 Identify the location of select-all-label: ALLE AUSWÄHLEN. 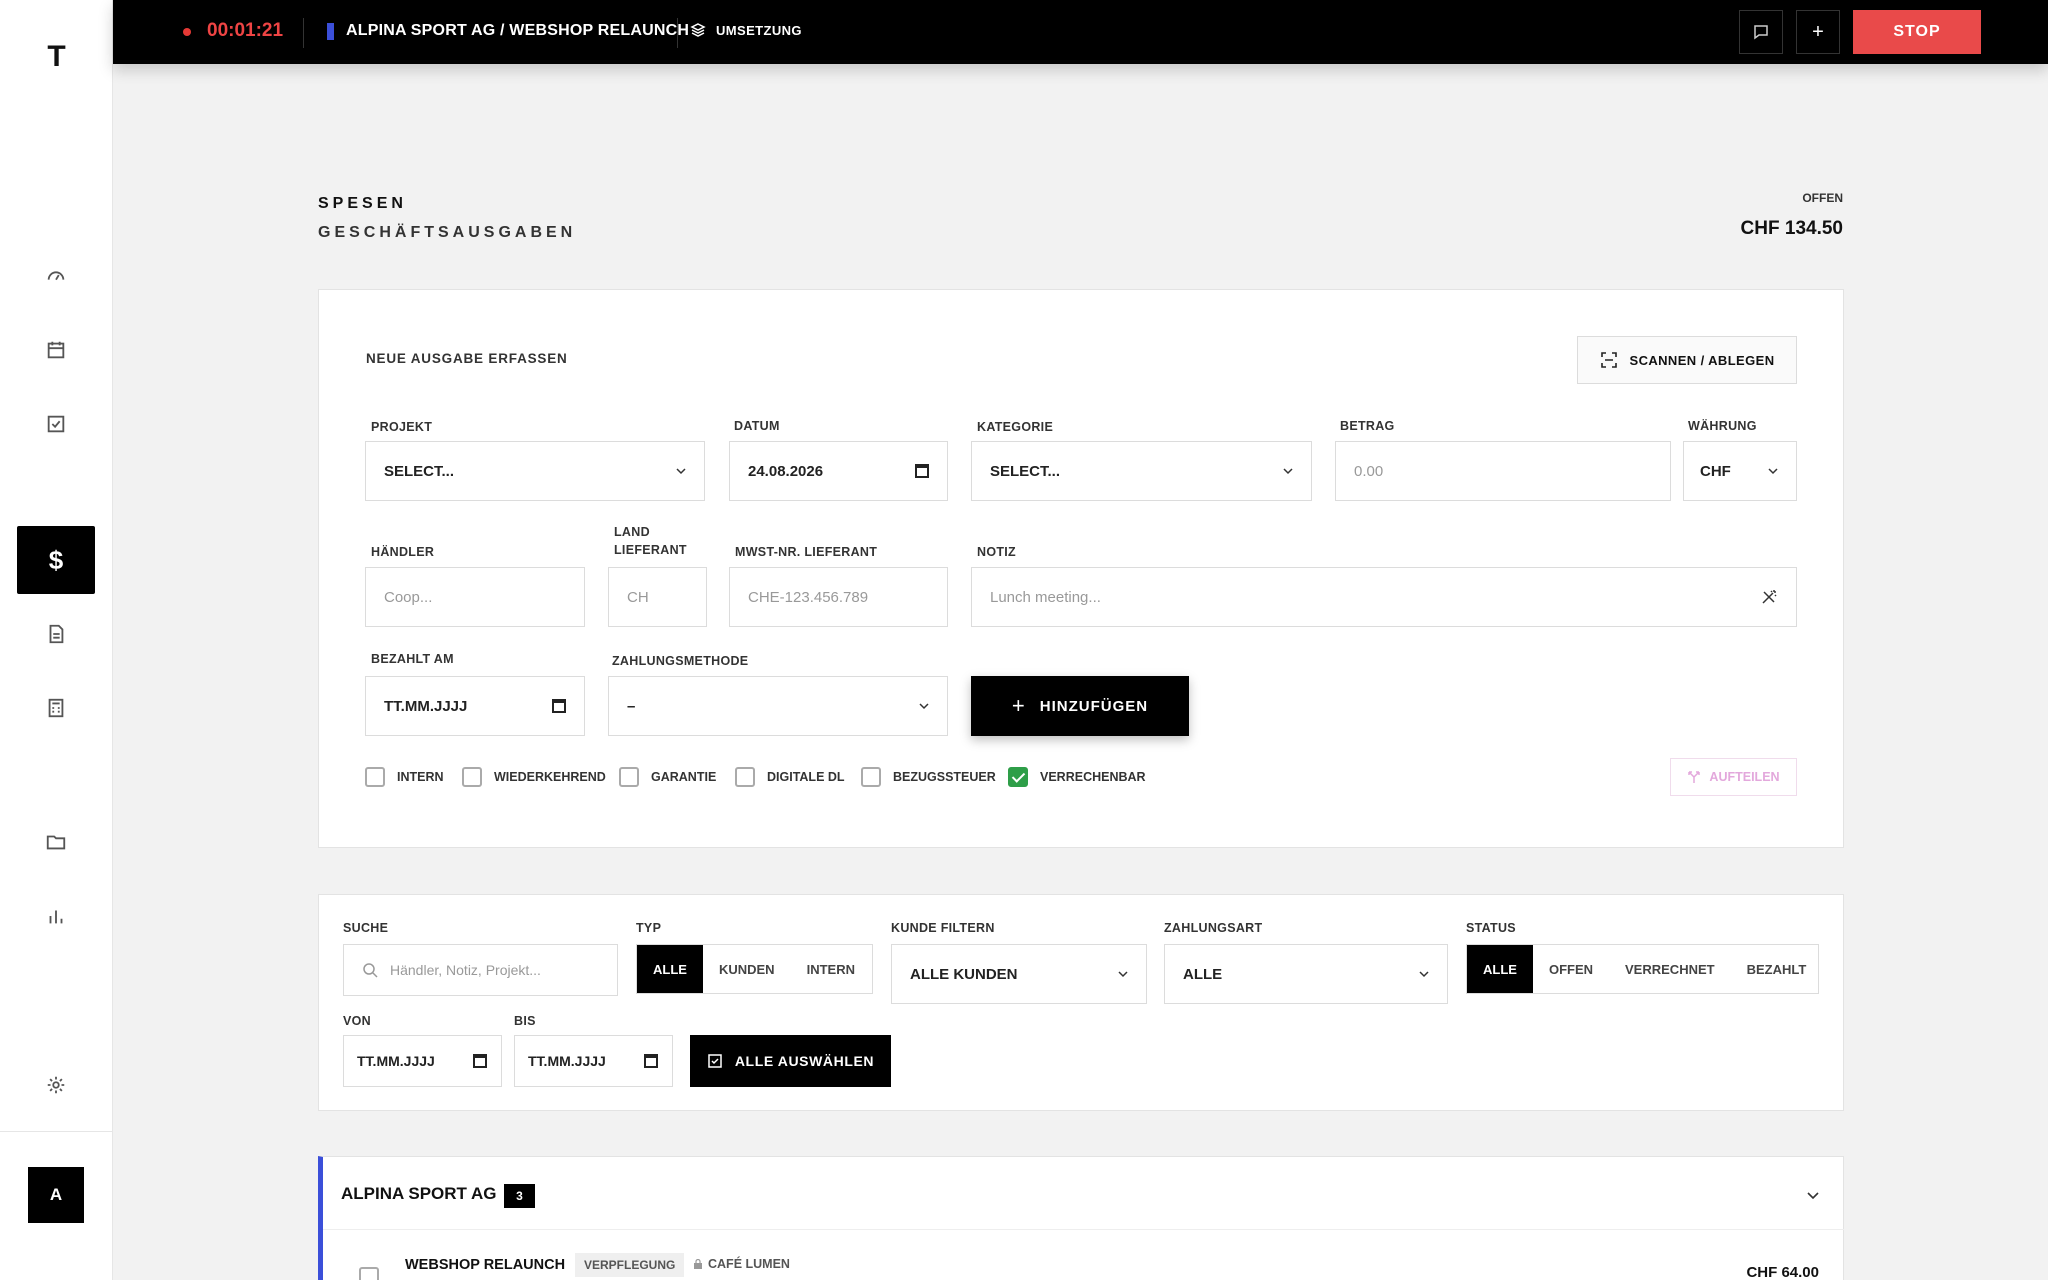
(804, 1061).